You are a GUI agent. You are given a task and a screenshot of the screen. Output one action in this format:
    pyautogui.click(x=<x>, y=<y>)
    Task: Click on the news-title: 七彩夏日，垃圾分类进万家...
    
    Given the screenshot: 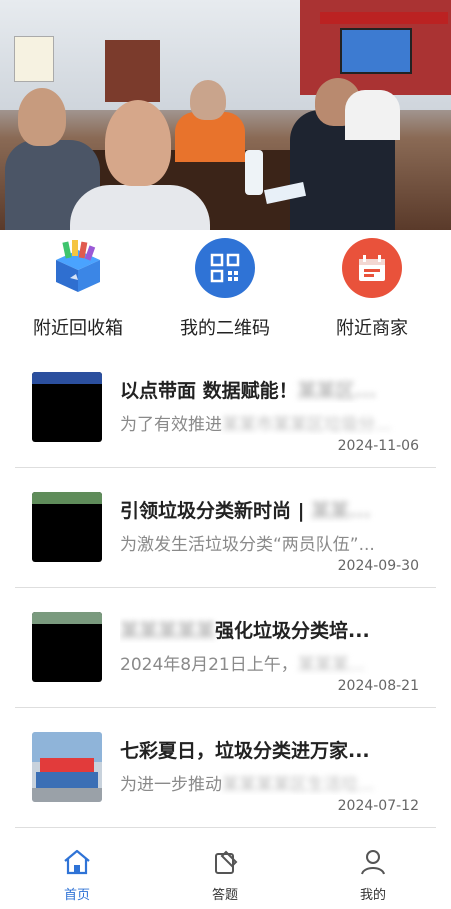 What is the action you would take?
    pyautogui.click(x=245, y=751)
    